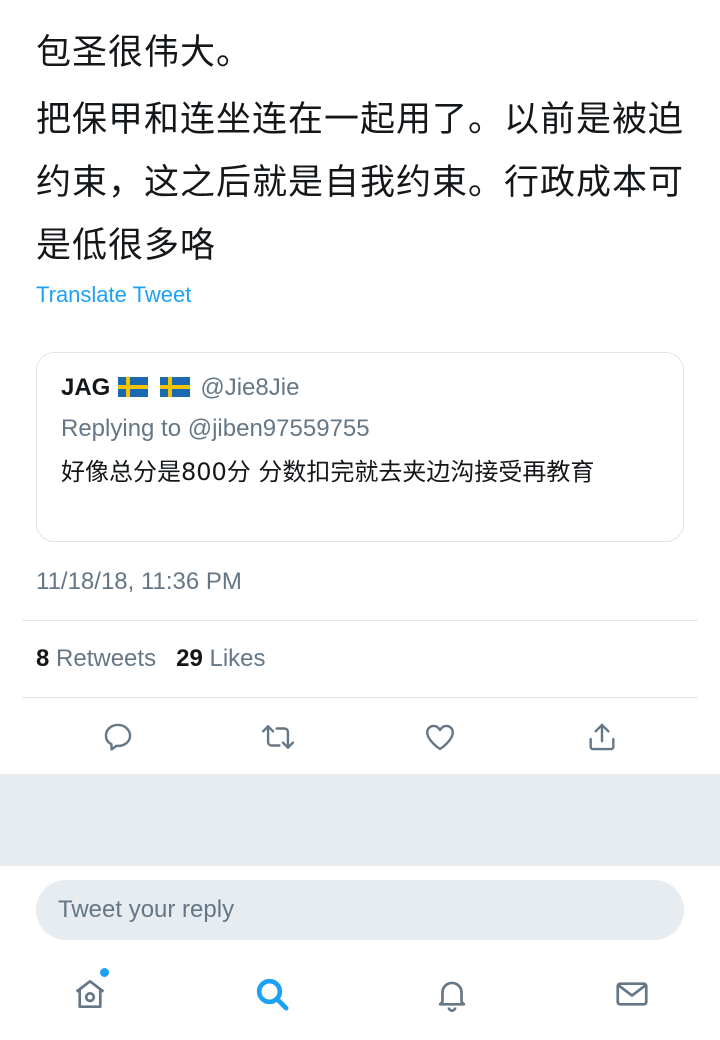 The height and width of the screenshot is (1040, 720). Describe the element at coordinates (144, 53) in the screenshot. I see `tweet-line: 包圣很伟大。` at that location.